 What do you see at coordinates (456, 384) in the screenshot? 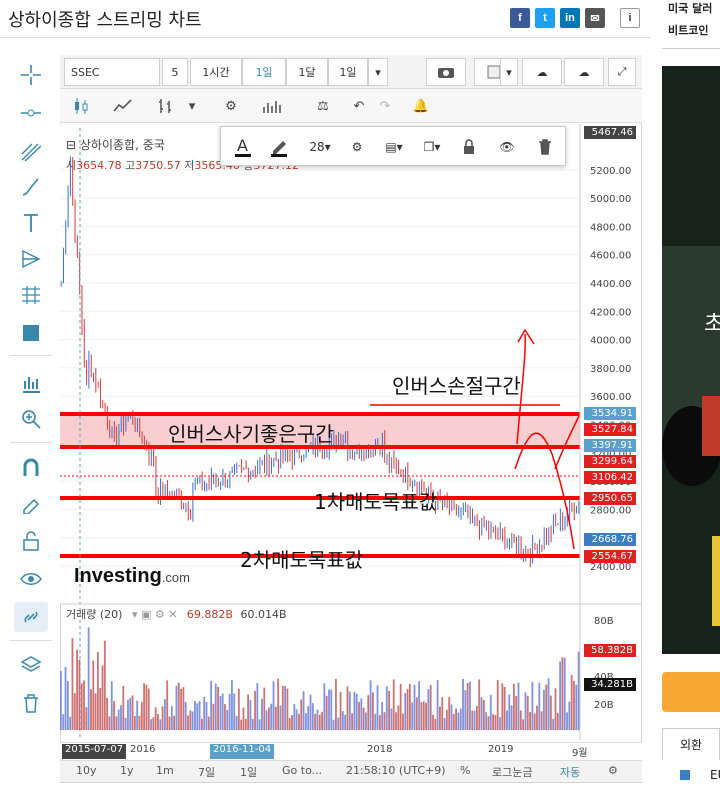
I see `annotation-stop-zone: 인버스손절구간` at bounding box center [456, 384].